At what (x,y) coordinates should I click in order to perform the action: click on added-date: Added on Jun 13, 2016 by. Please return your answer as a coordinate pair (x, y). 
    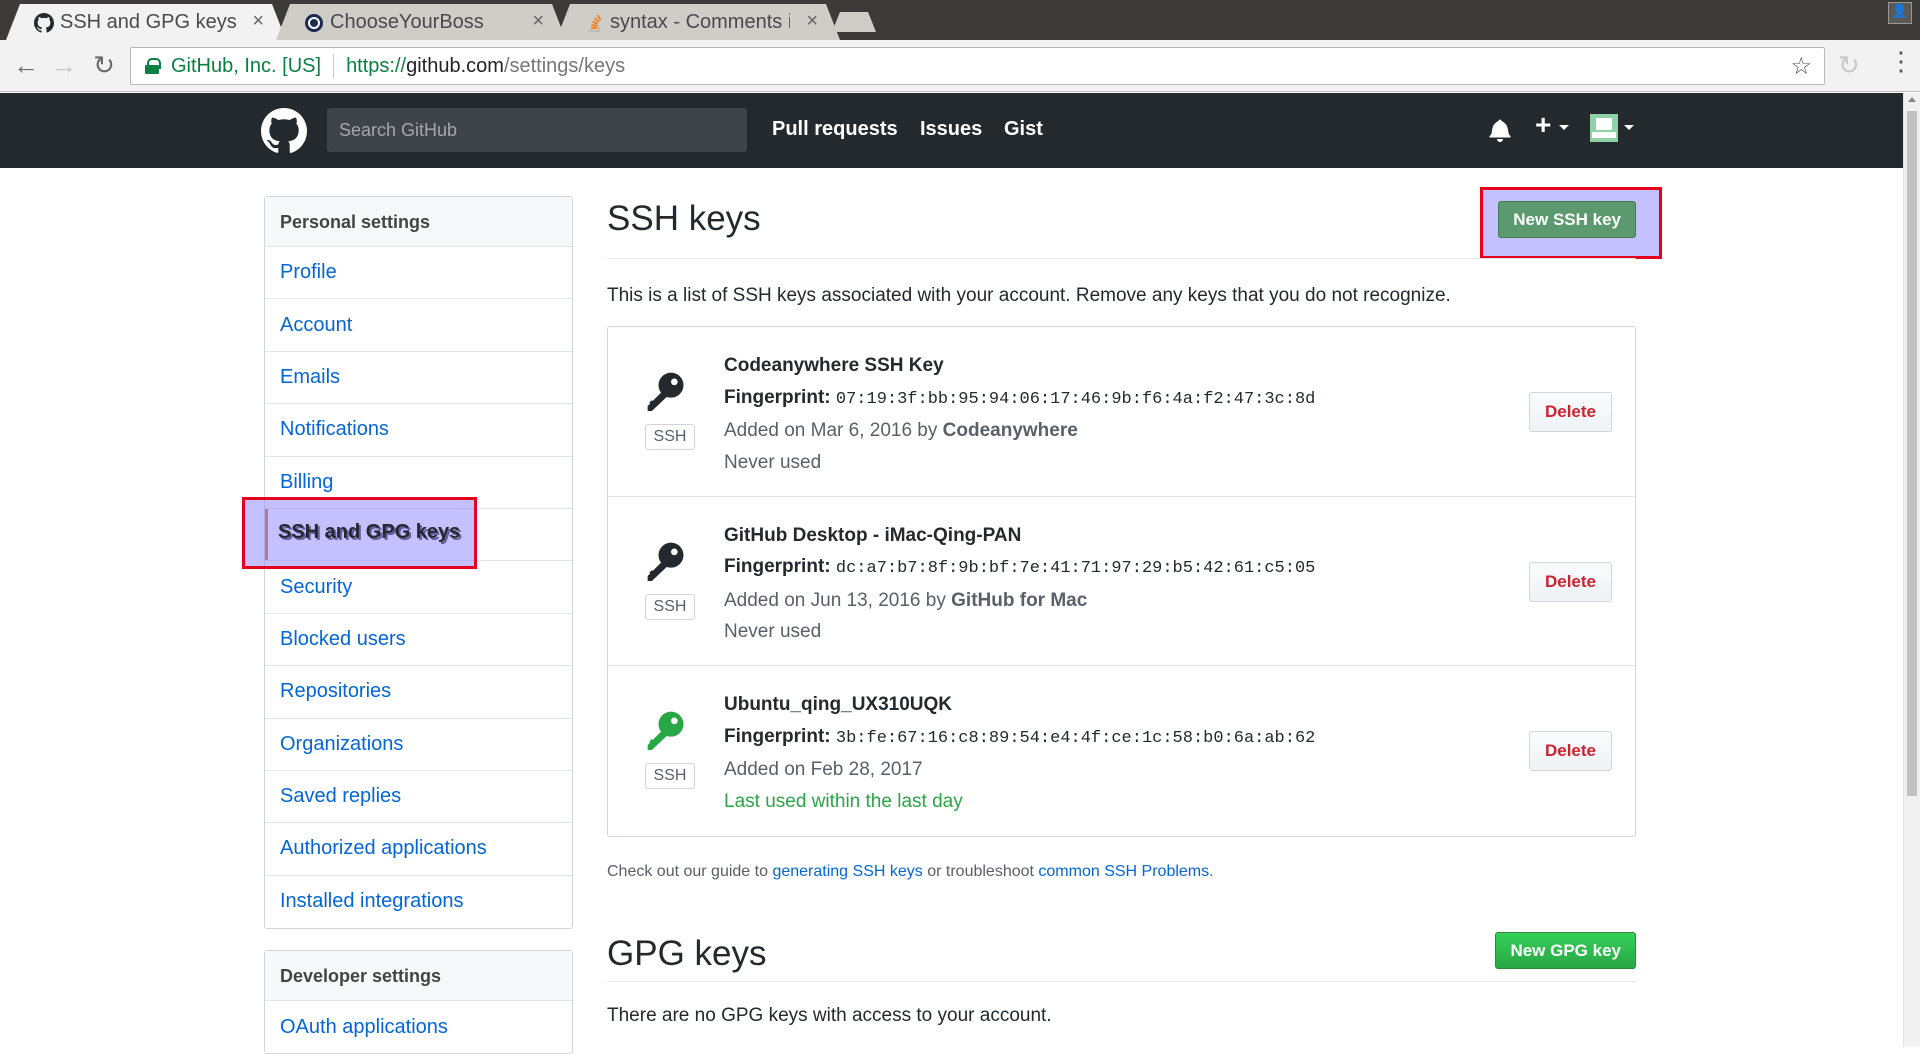
    Looking at the image, I should click on (835, 600).